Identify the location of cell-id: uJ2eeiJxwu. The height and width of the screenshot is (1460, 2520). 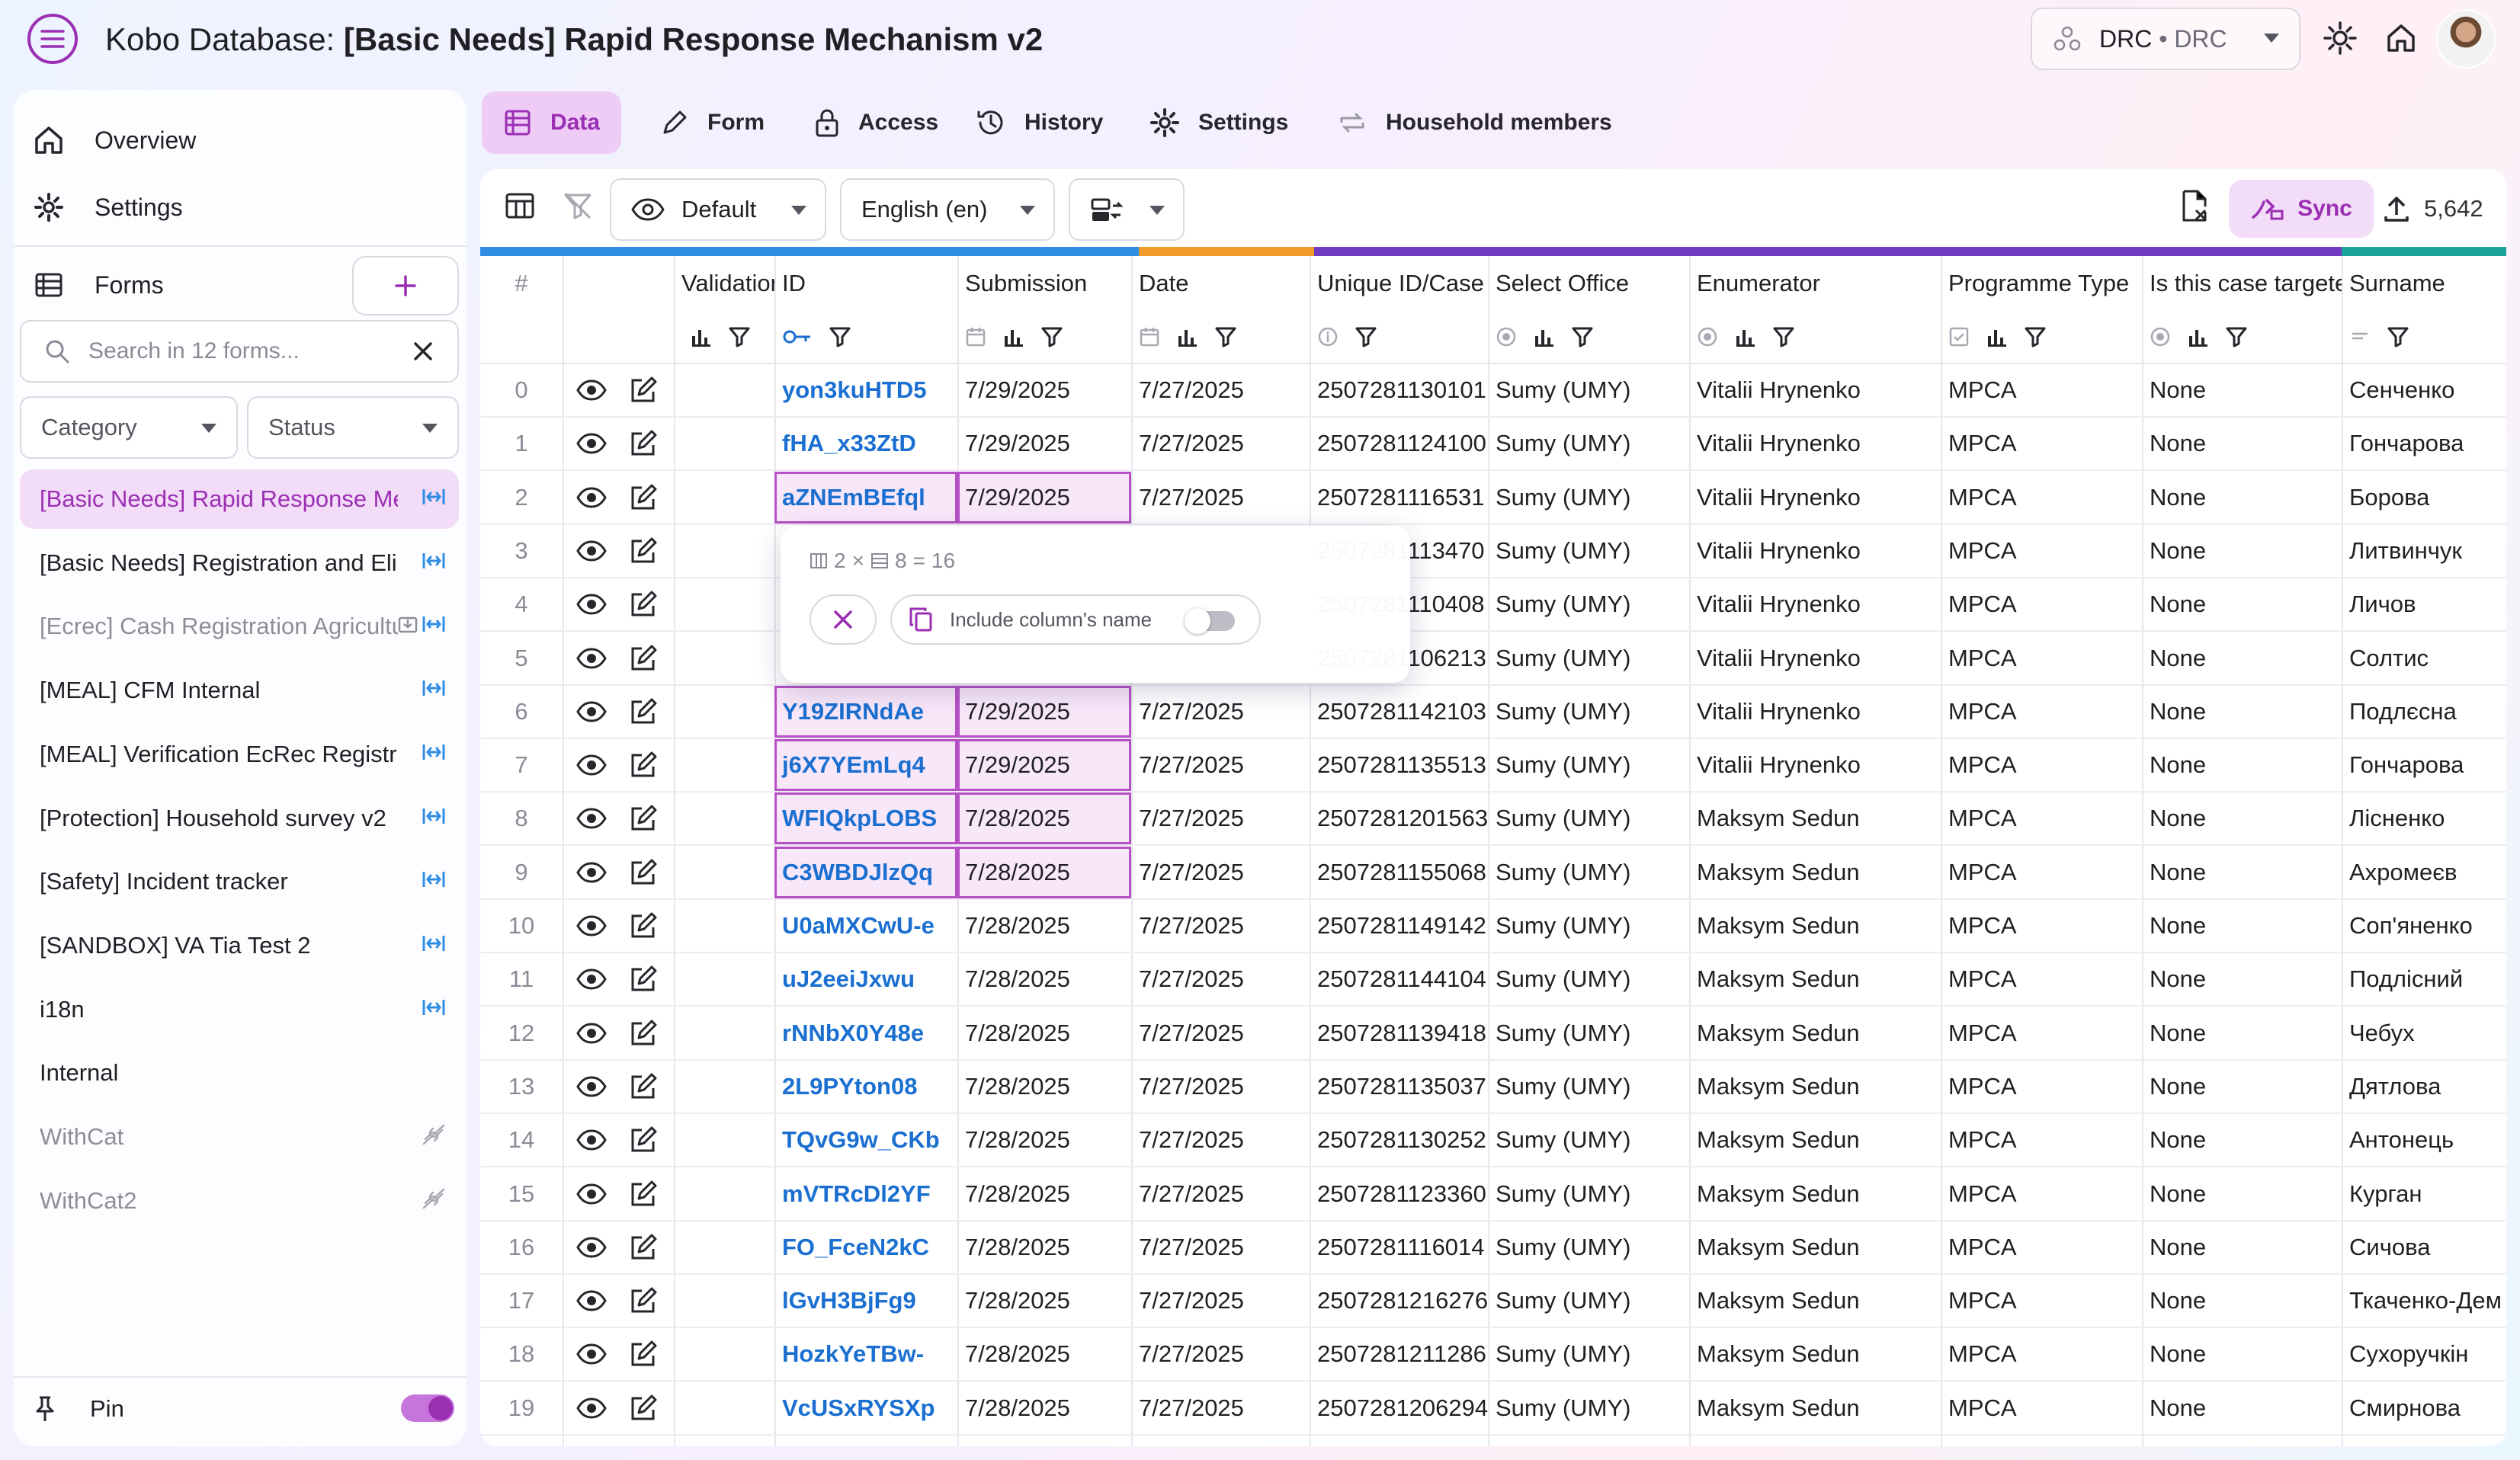
(865, 979).